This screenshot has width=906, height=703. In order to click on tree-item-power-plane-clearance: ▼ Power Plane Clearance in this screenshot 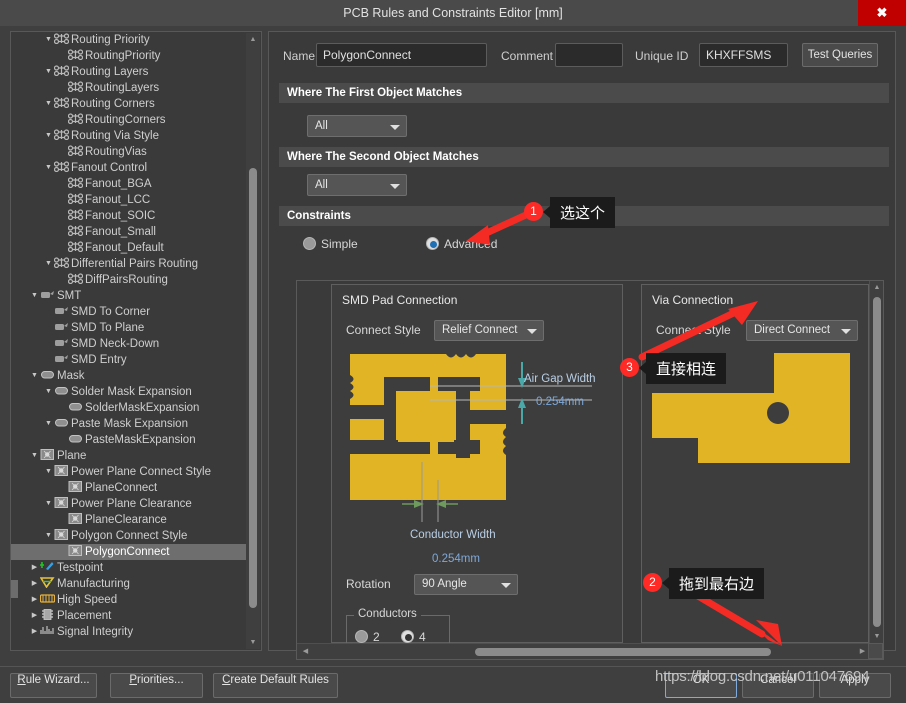, I will do `click(129, 504)`.